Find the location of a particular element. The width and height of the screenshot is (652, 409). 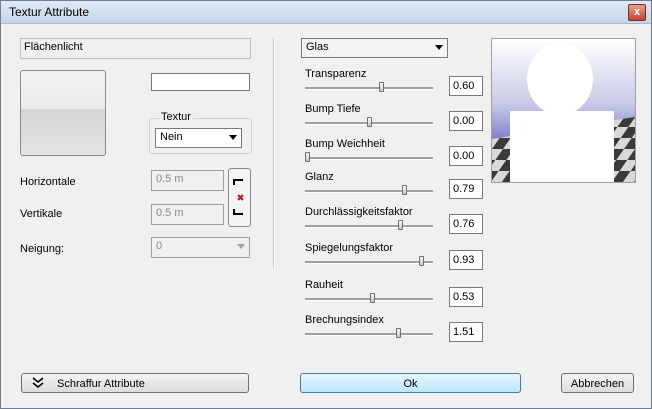

vertical-input: 0.5 m is located at coordinates (187, 214).